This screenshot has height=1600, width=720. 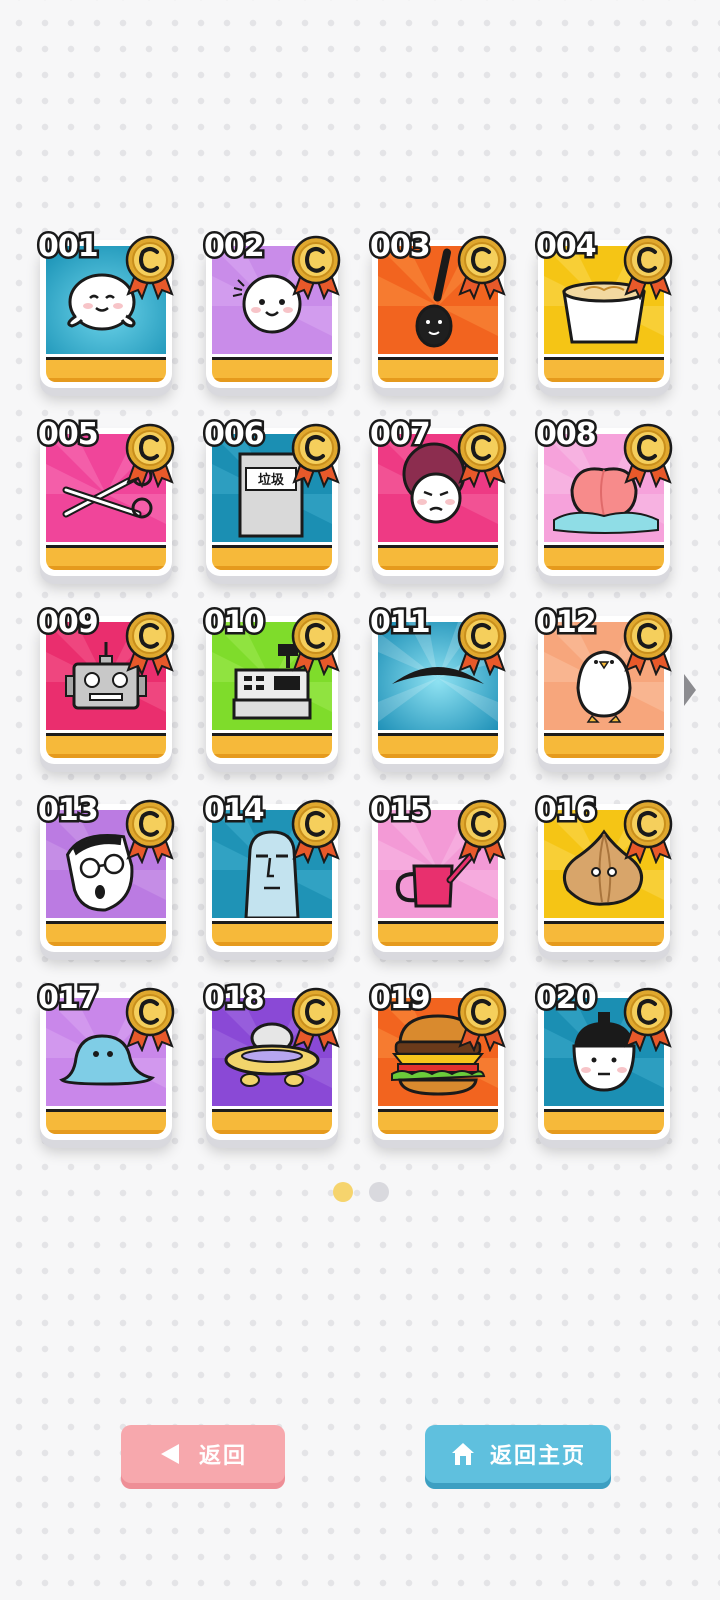 What do you see at coordinates (271, 689) in the screenshot?
I see `collection-card-010: 010` at bounding box center [271, 689].